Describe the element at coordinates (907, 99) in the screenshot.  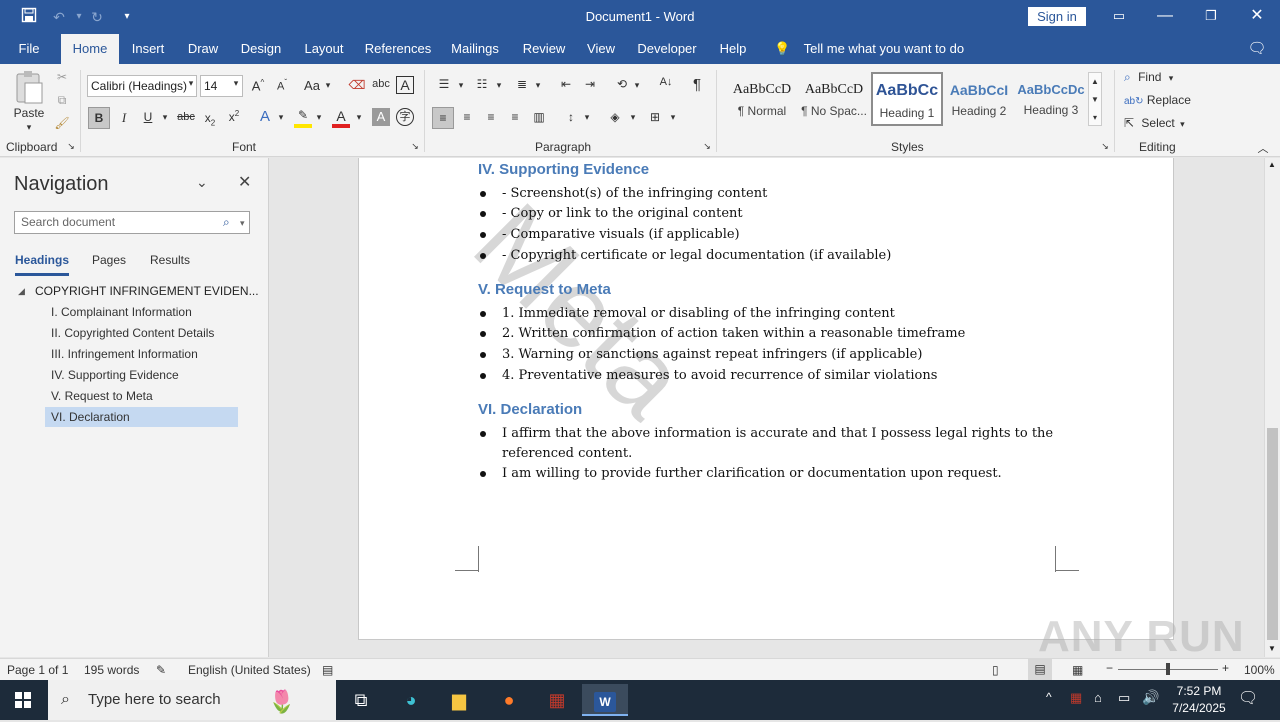
I see `style-heading-1: AaBbCc Heading 1` at that location.